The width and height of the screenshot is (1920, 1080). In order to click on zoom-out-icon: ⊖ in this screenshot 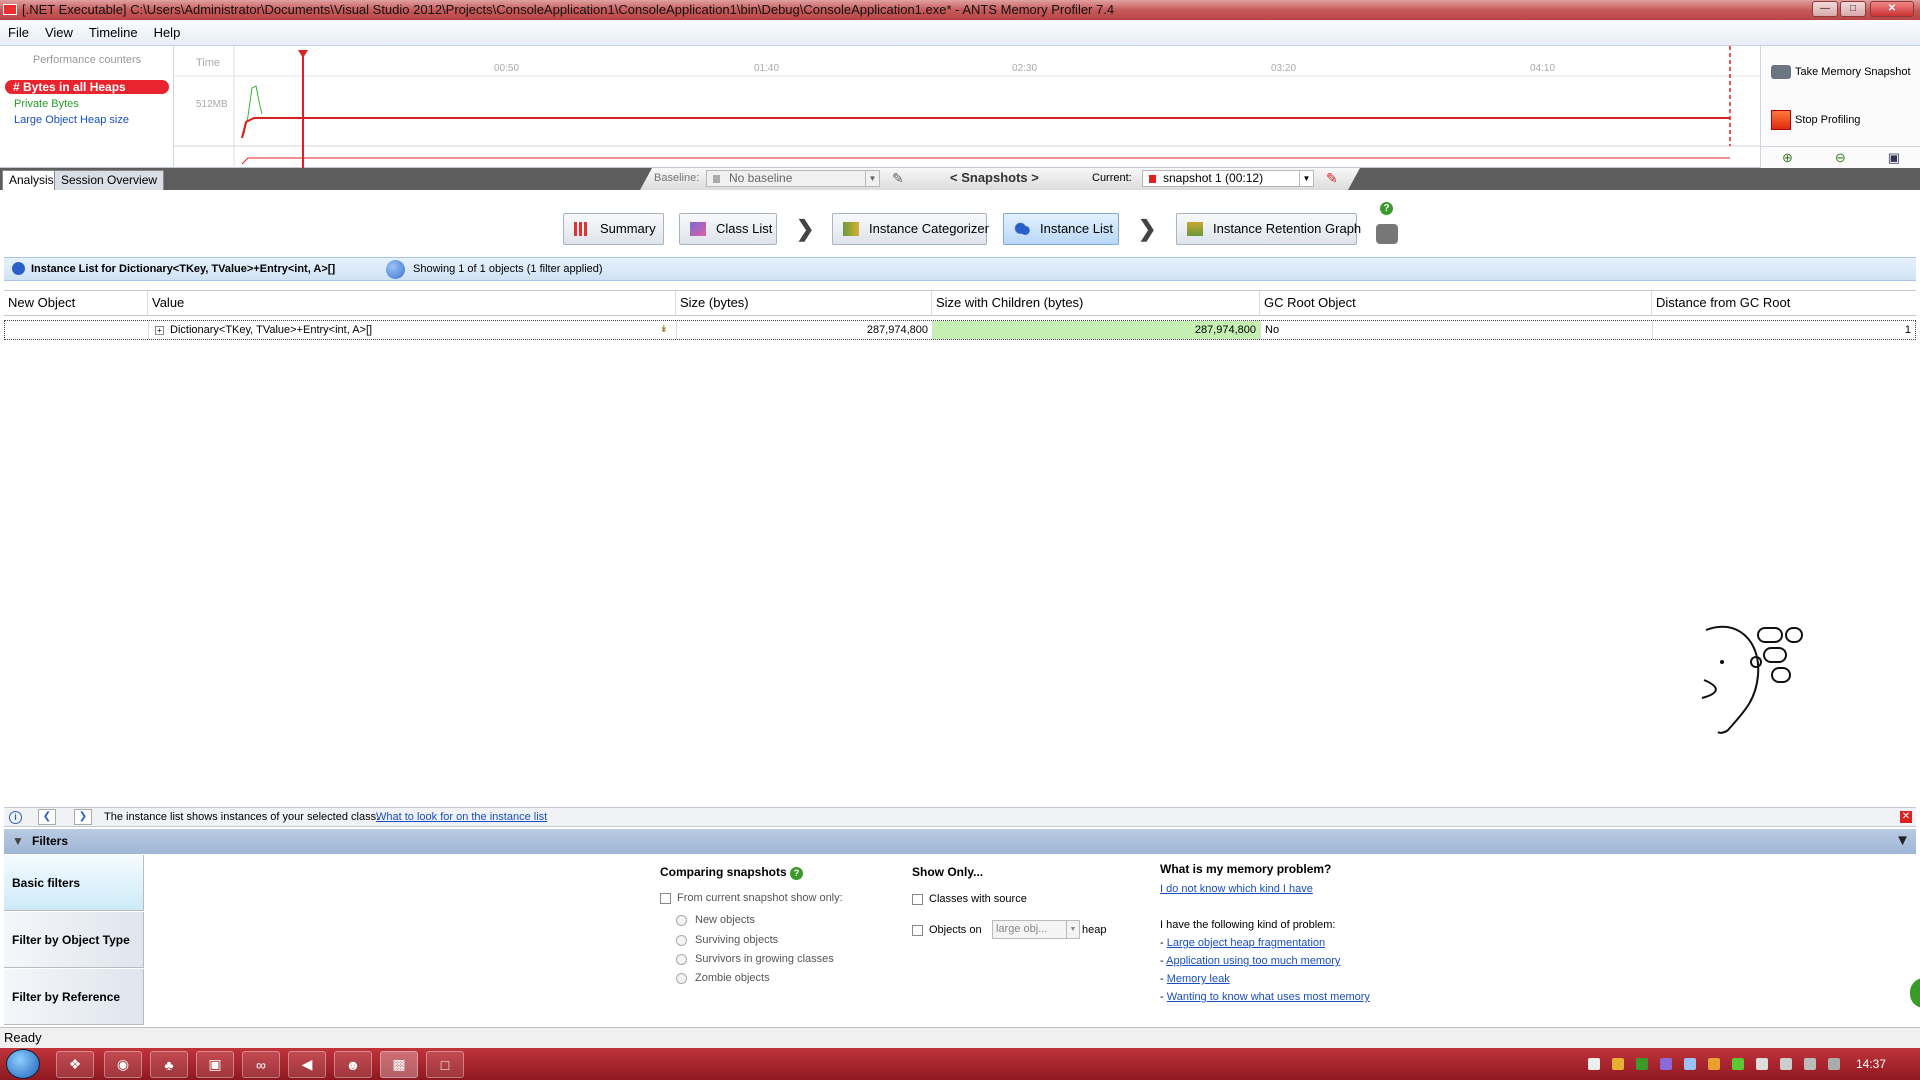, I will do `click(1840, 158)`.